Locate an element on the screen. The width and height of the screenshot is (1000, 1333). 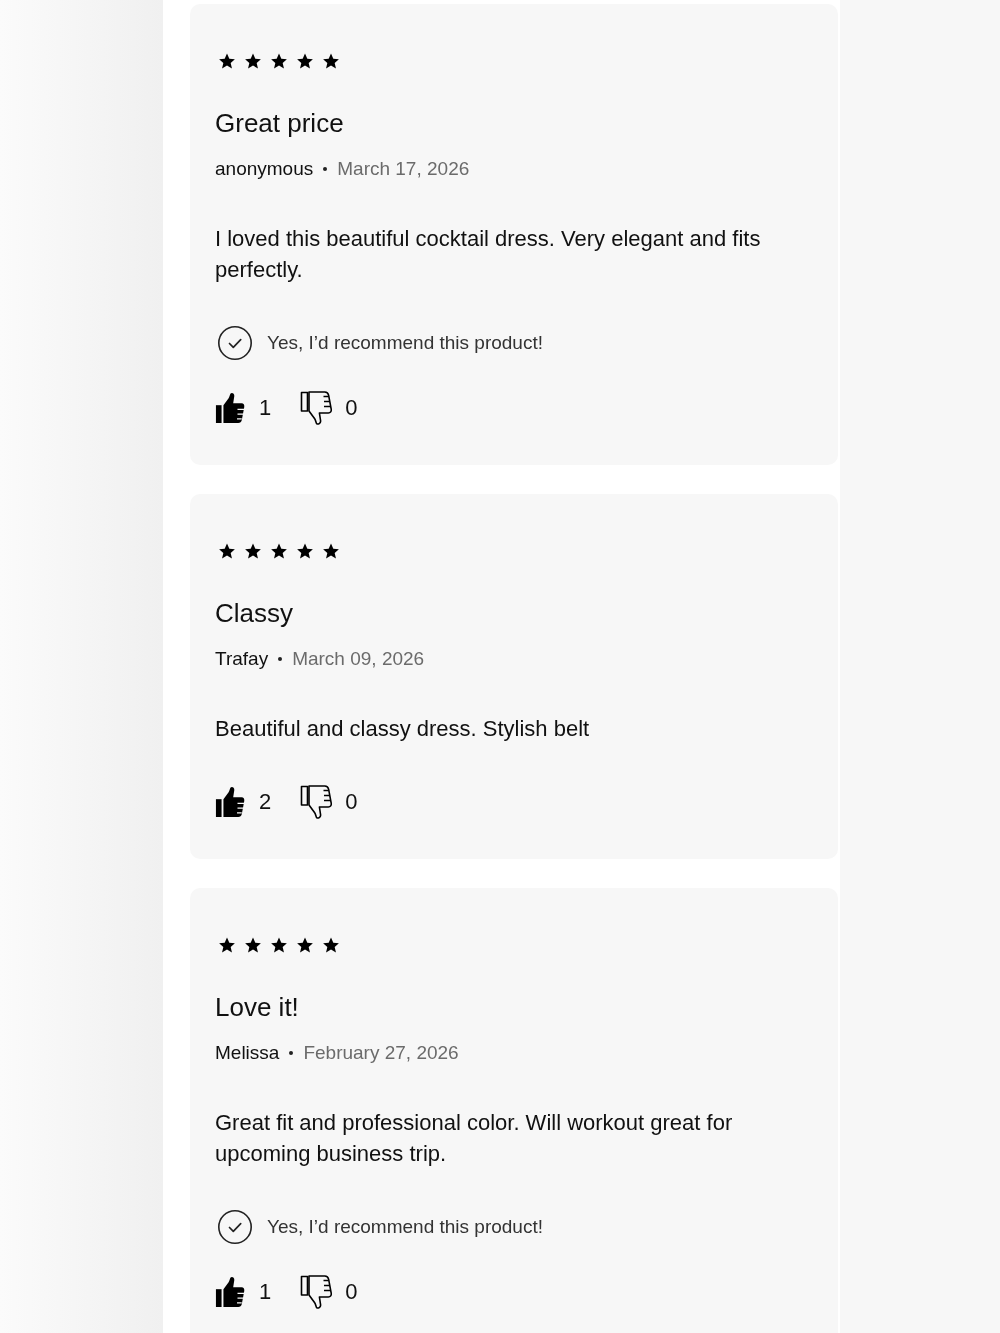
review-title: Great price is located at coordinates (279, 123).